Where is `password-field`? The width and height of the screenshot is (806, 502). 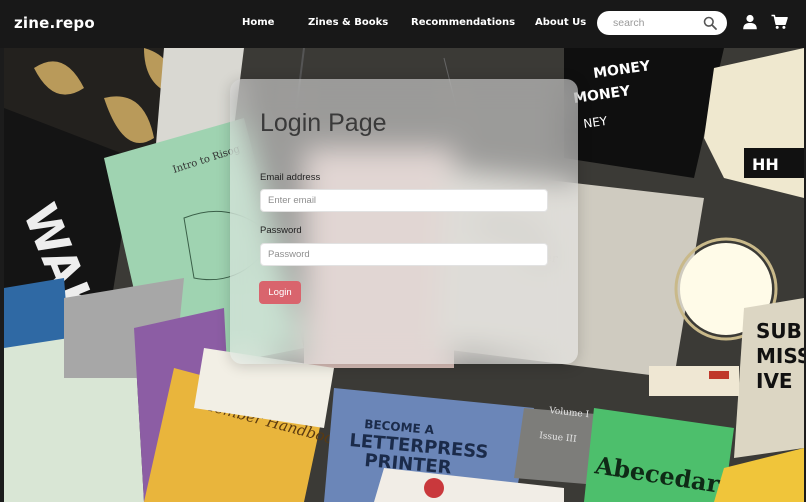 password-field is located at coordinates (404, 254).